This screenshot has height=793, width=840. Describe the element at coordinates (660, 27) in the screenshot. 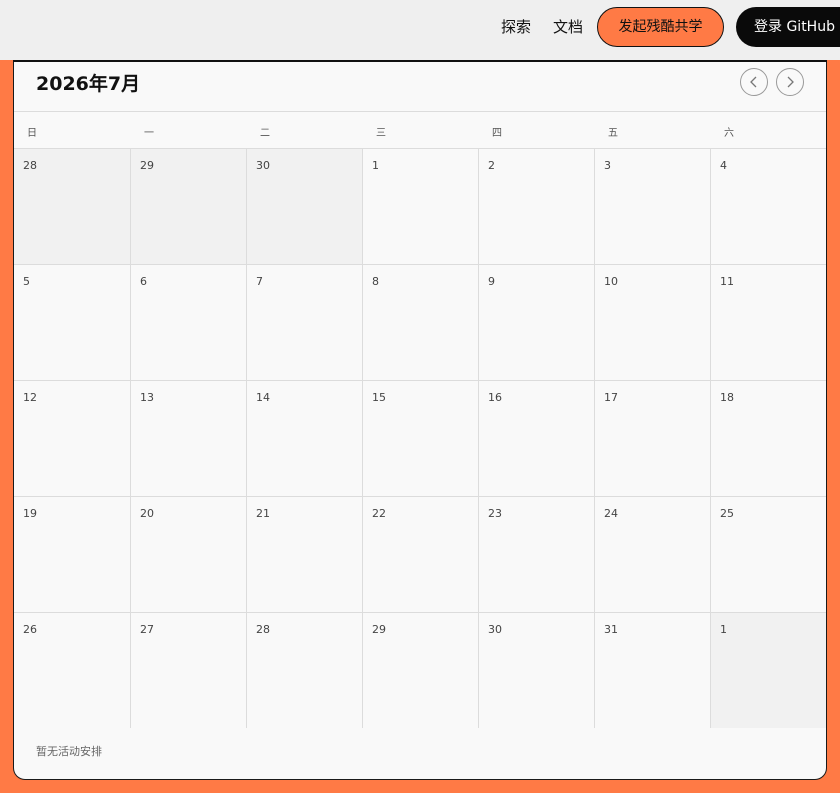

I see `start-study-button: 发起残酷共学` at that location.